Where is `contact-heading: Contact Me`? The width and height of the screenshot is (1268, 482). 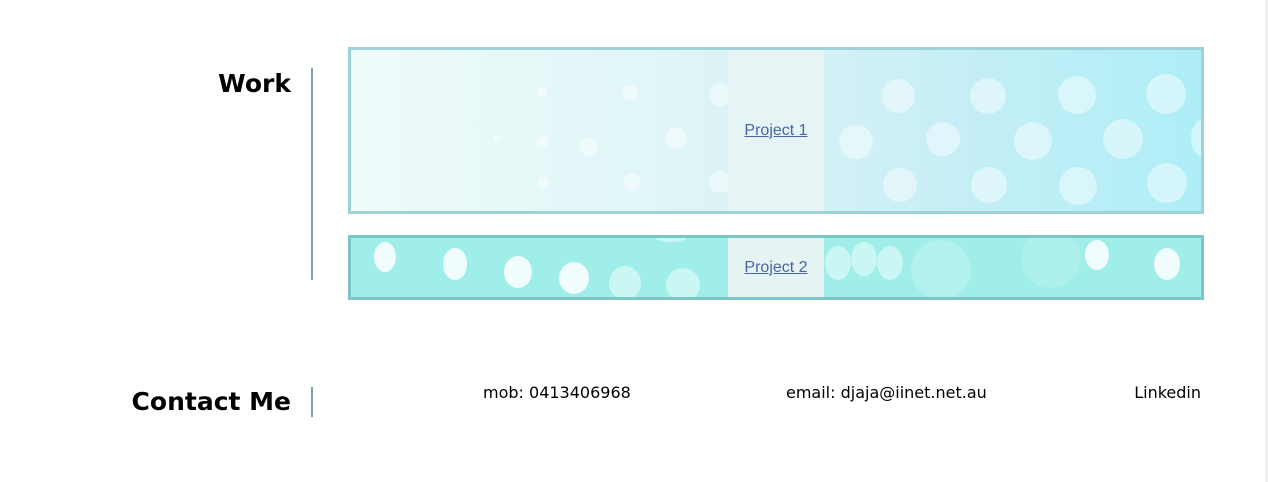
contact-heading: Contact Me is located at coordinates (211, 401).